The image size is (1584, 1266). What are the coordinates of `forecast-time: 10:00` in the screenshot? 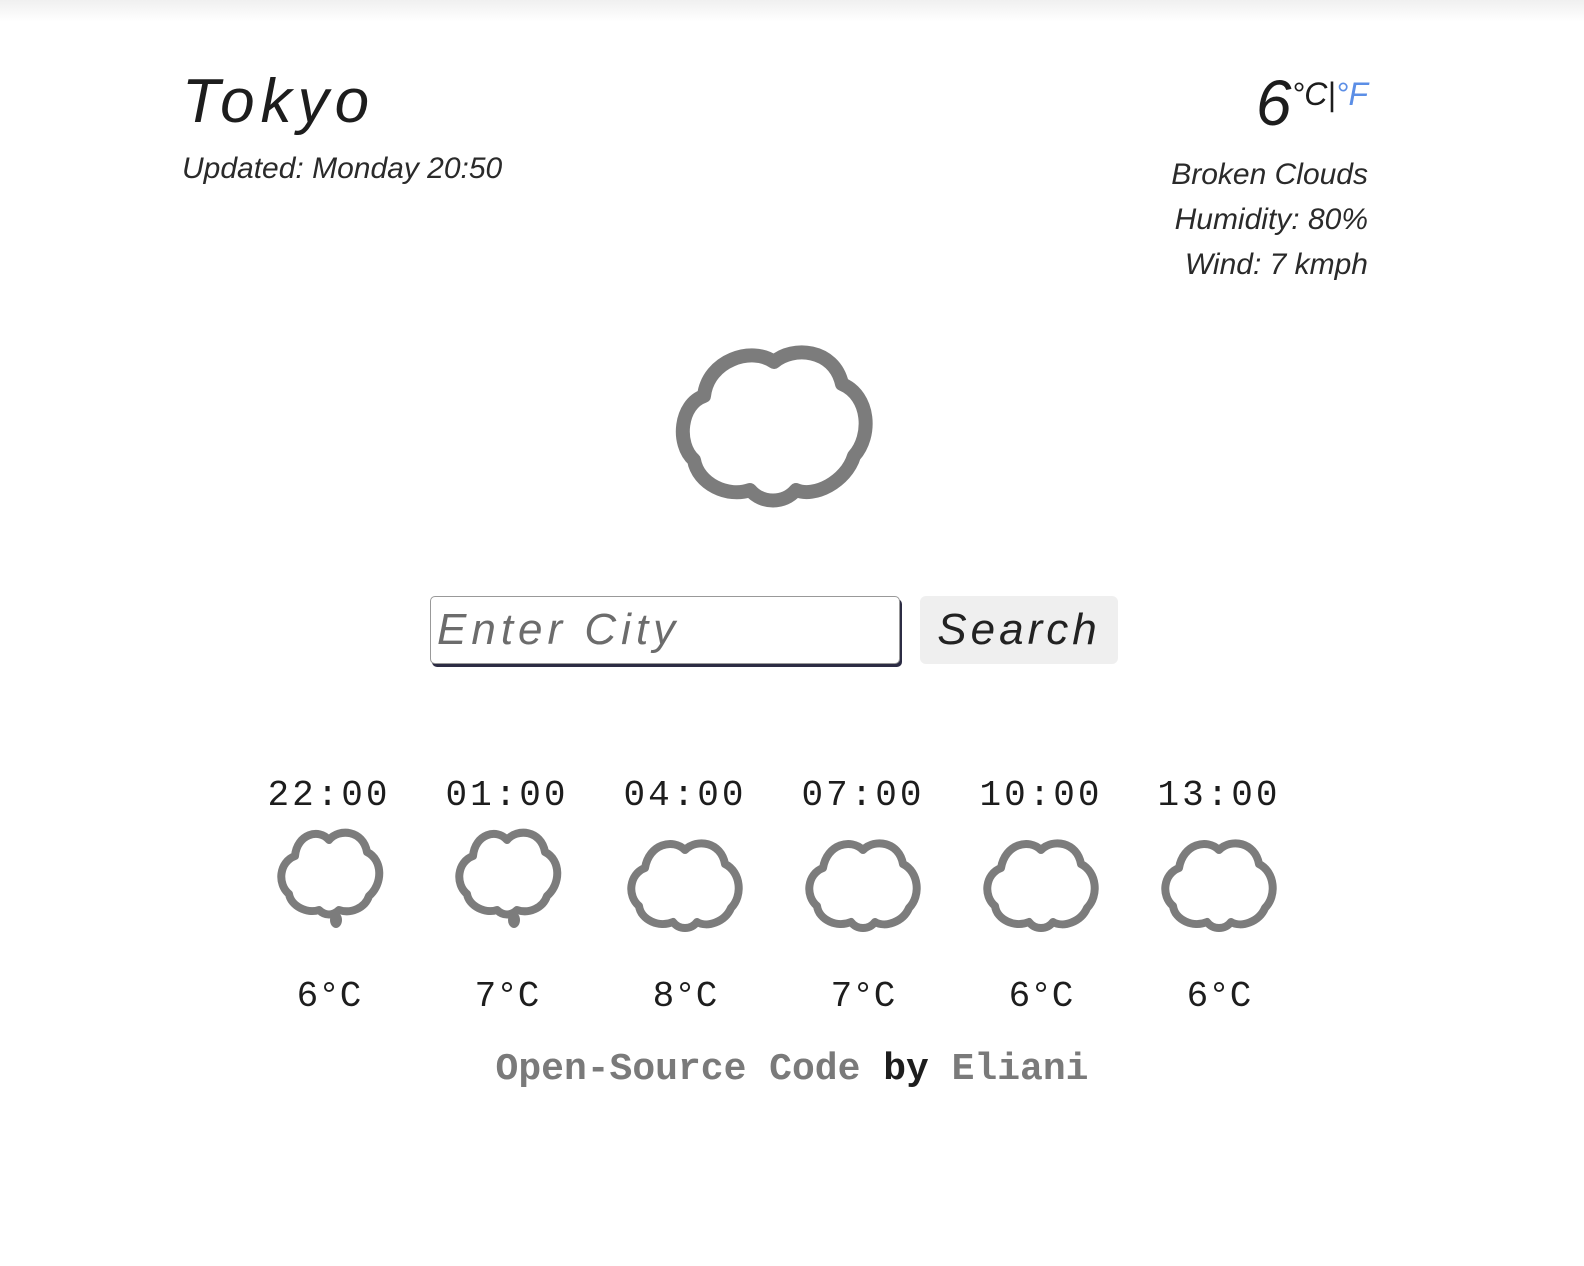 It's located at (1041, 795).